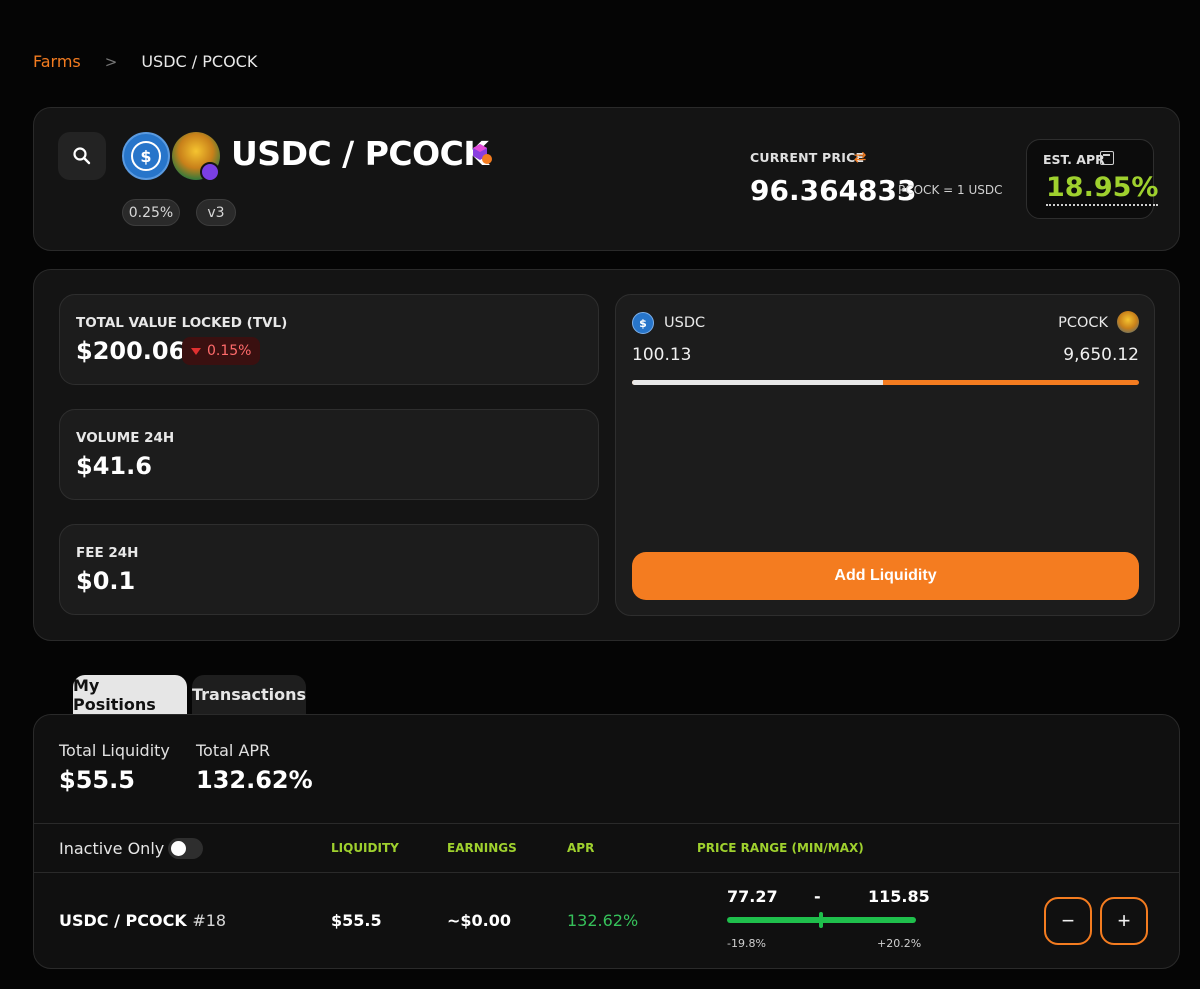 The height and width of the screenshot is (989, 1200). I want to click on pcock-token-icon, so click(1128, 322).